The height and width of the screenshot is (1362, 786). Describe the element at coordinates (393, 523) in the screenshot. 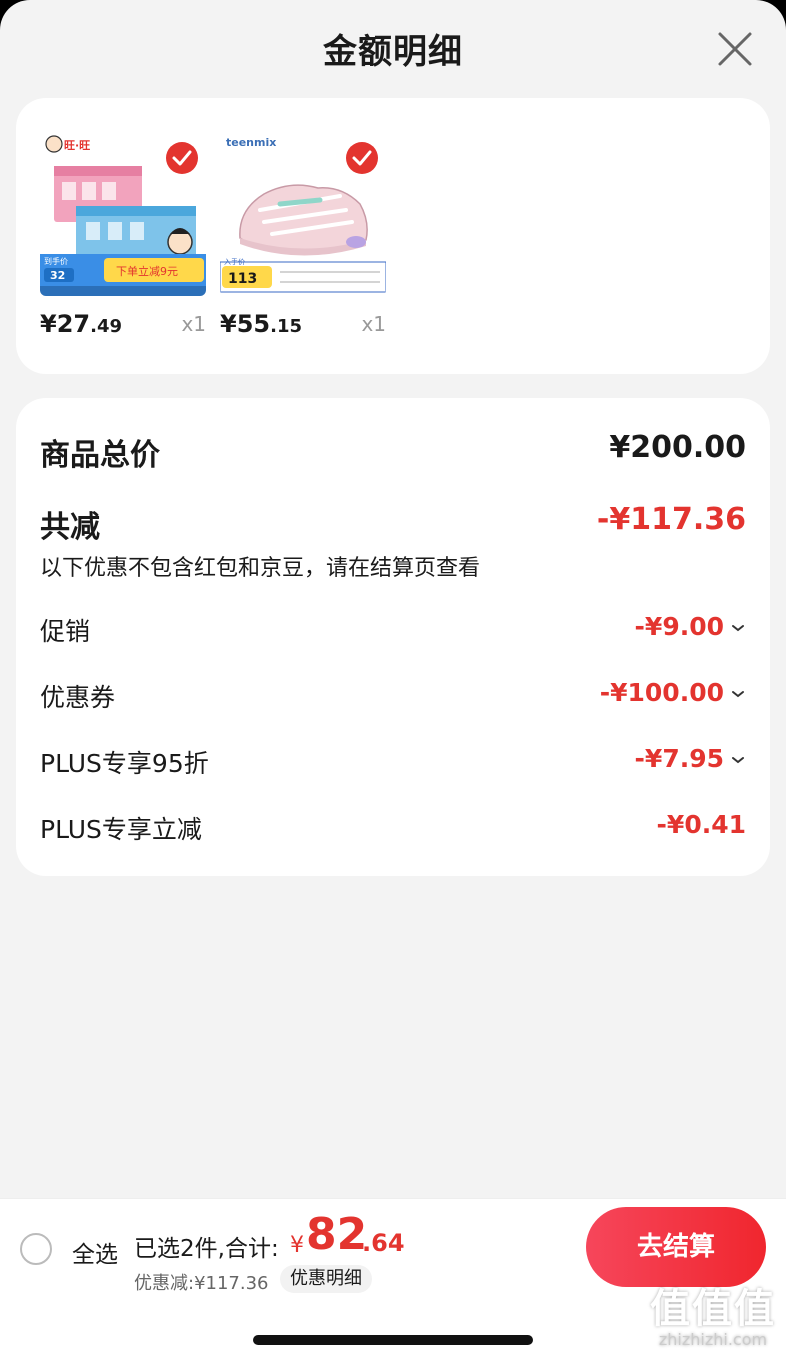

I see `total-reduction-row: 共减 -¥117.36` at that location.